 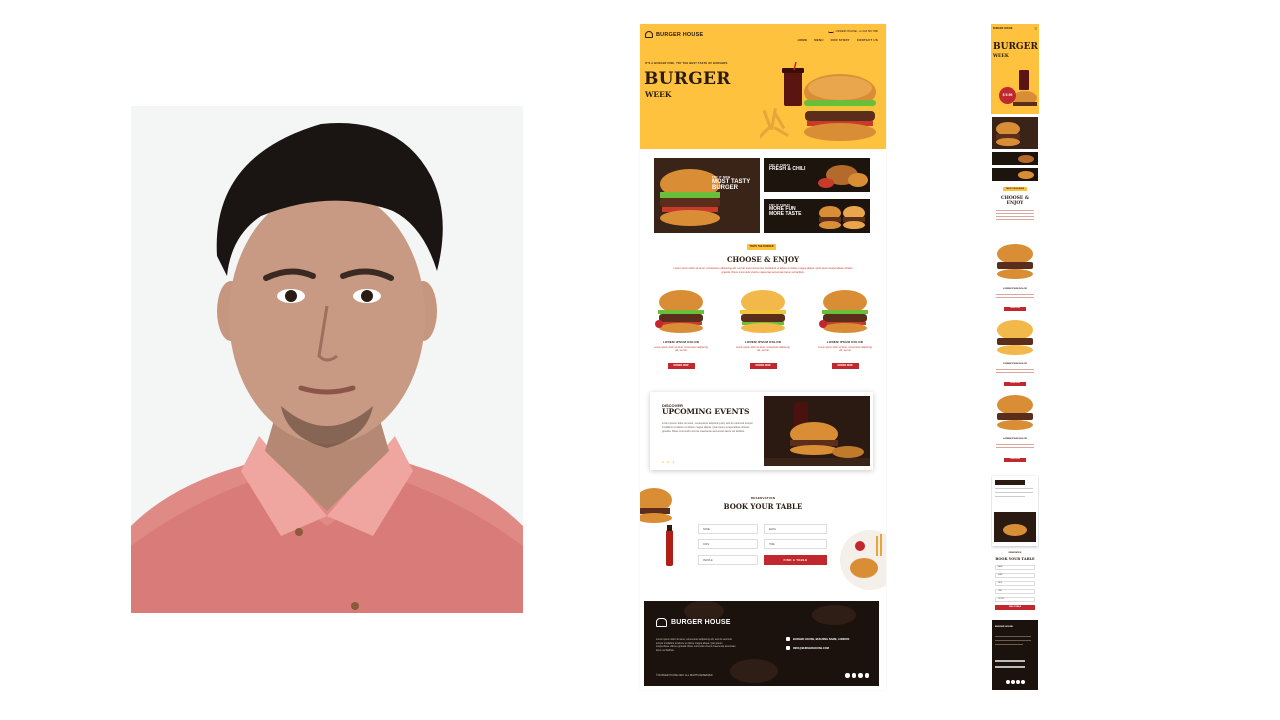 I want to click on mobile-email-field: EMAIL, so click(x=1015, y=575).